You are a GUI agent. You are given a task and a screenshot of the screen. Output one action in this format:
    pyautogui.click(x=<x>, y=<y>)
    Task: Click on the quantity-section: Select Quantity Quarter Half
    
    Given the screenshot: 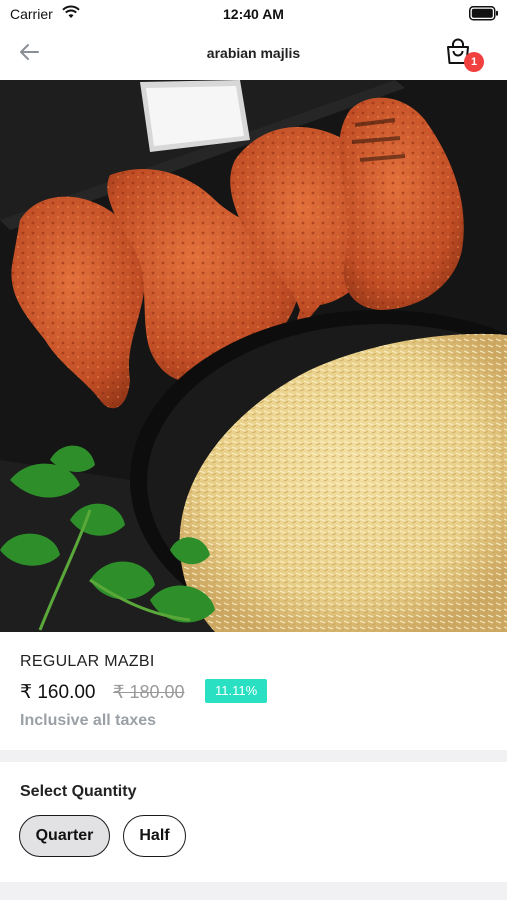 What is the action you would take?
    pyautogui.click(x=253, y=822)
    